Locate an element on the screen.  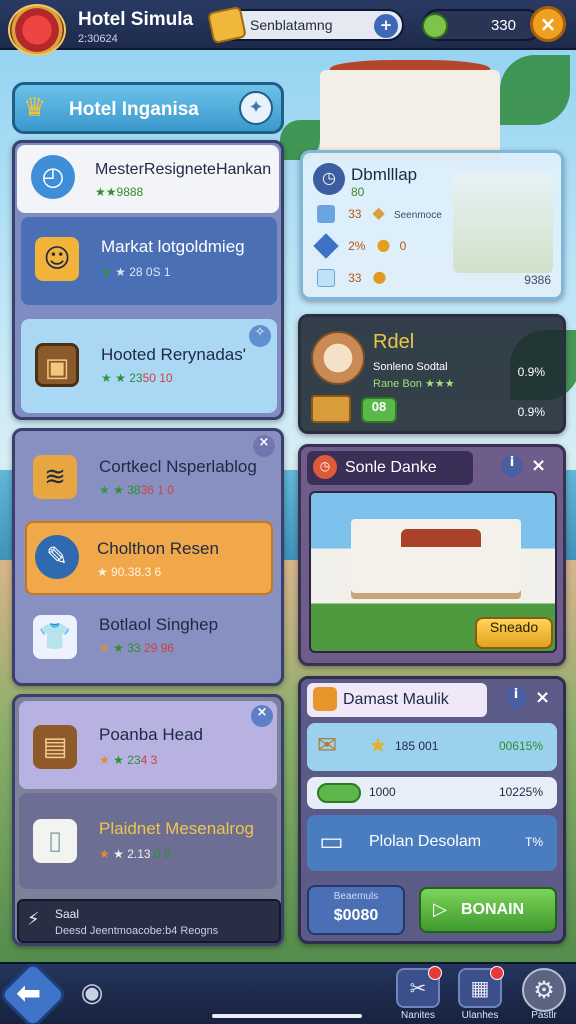
gold-ticket-icon is located at coordinates (227, 25).